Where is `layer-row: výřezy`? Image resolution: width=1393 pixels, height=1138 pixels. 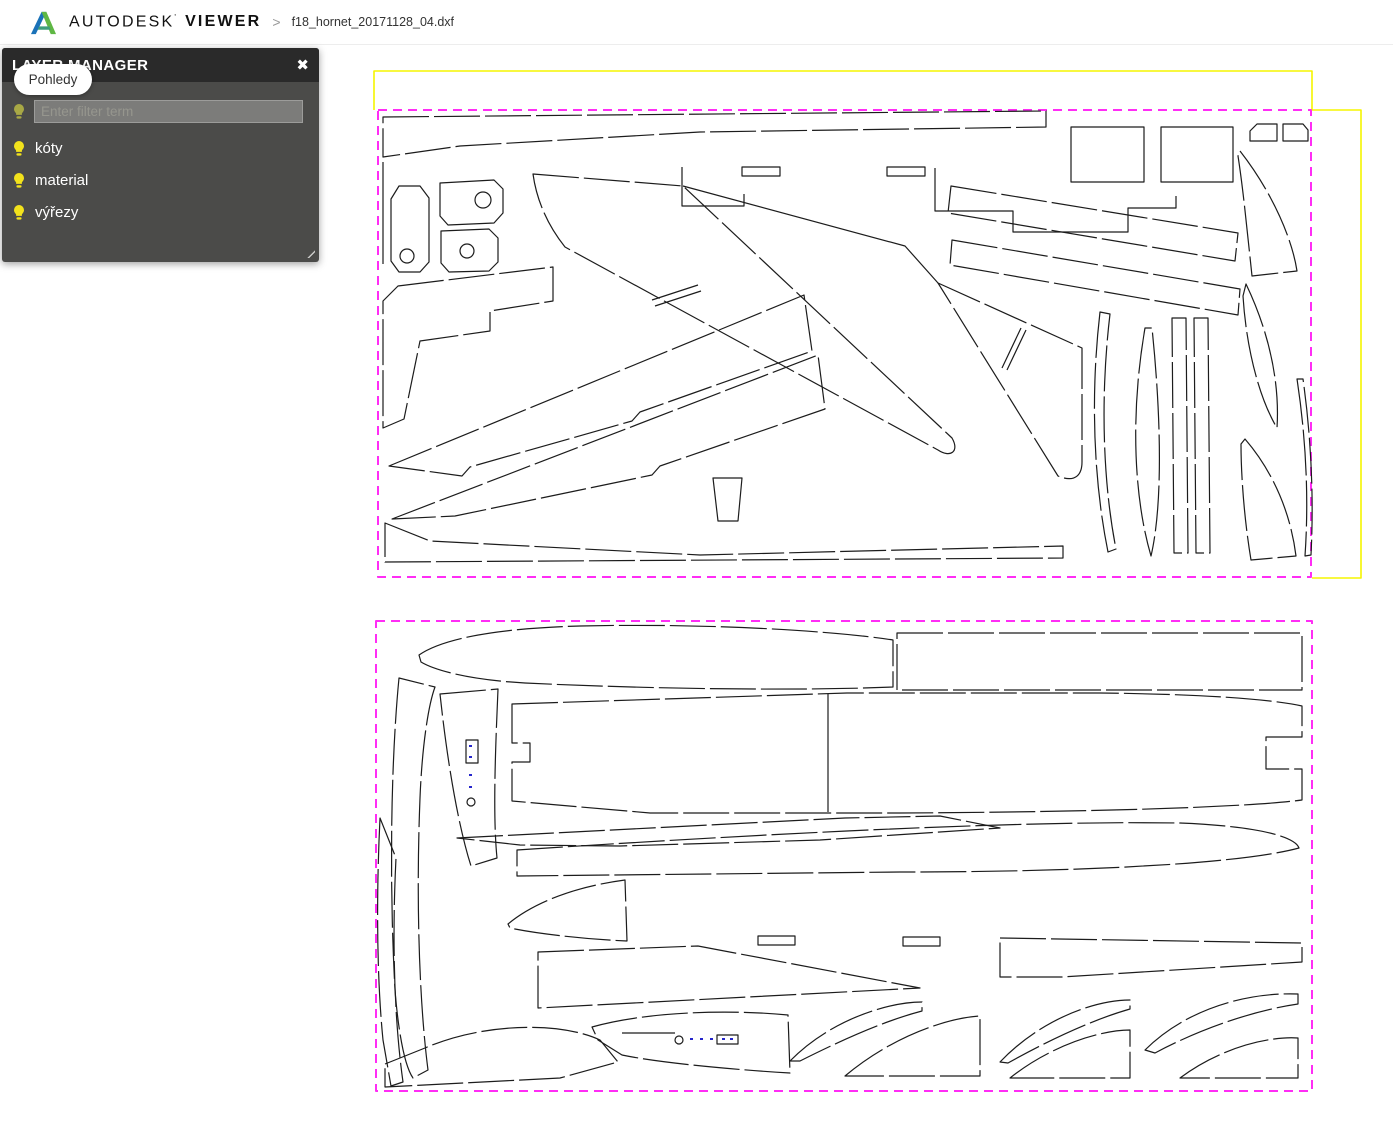
layer-row: výřezy is located at coordinates (160, 212).